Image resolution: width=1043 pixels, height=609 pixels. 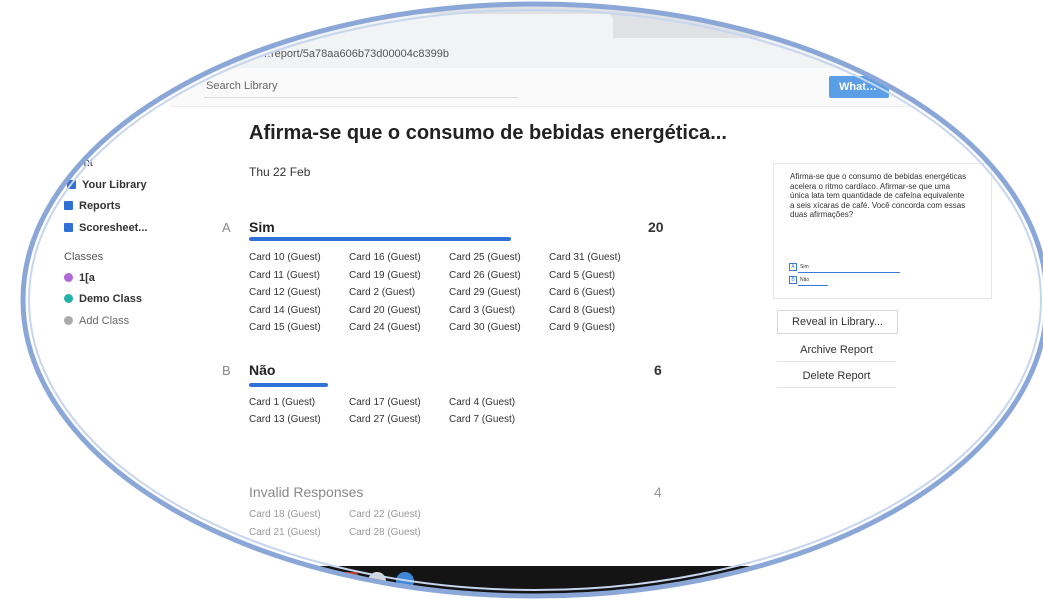 What do you see at coordinates (793, 267) in the screenshot?
I see `option-letter: A` at bounding box center [793, 267].